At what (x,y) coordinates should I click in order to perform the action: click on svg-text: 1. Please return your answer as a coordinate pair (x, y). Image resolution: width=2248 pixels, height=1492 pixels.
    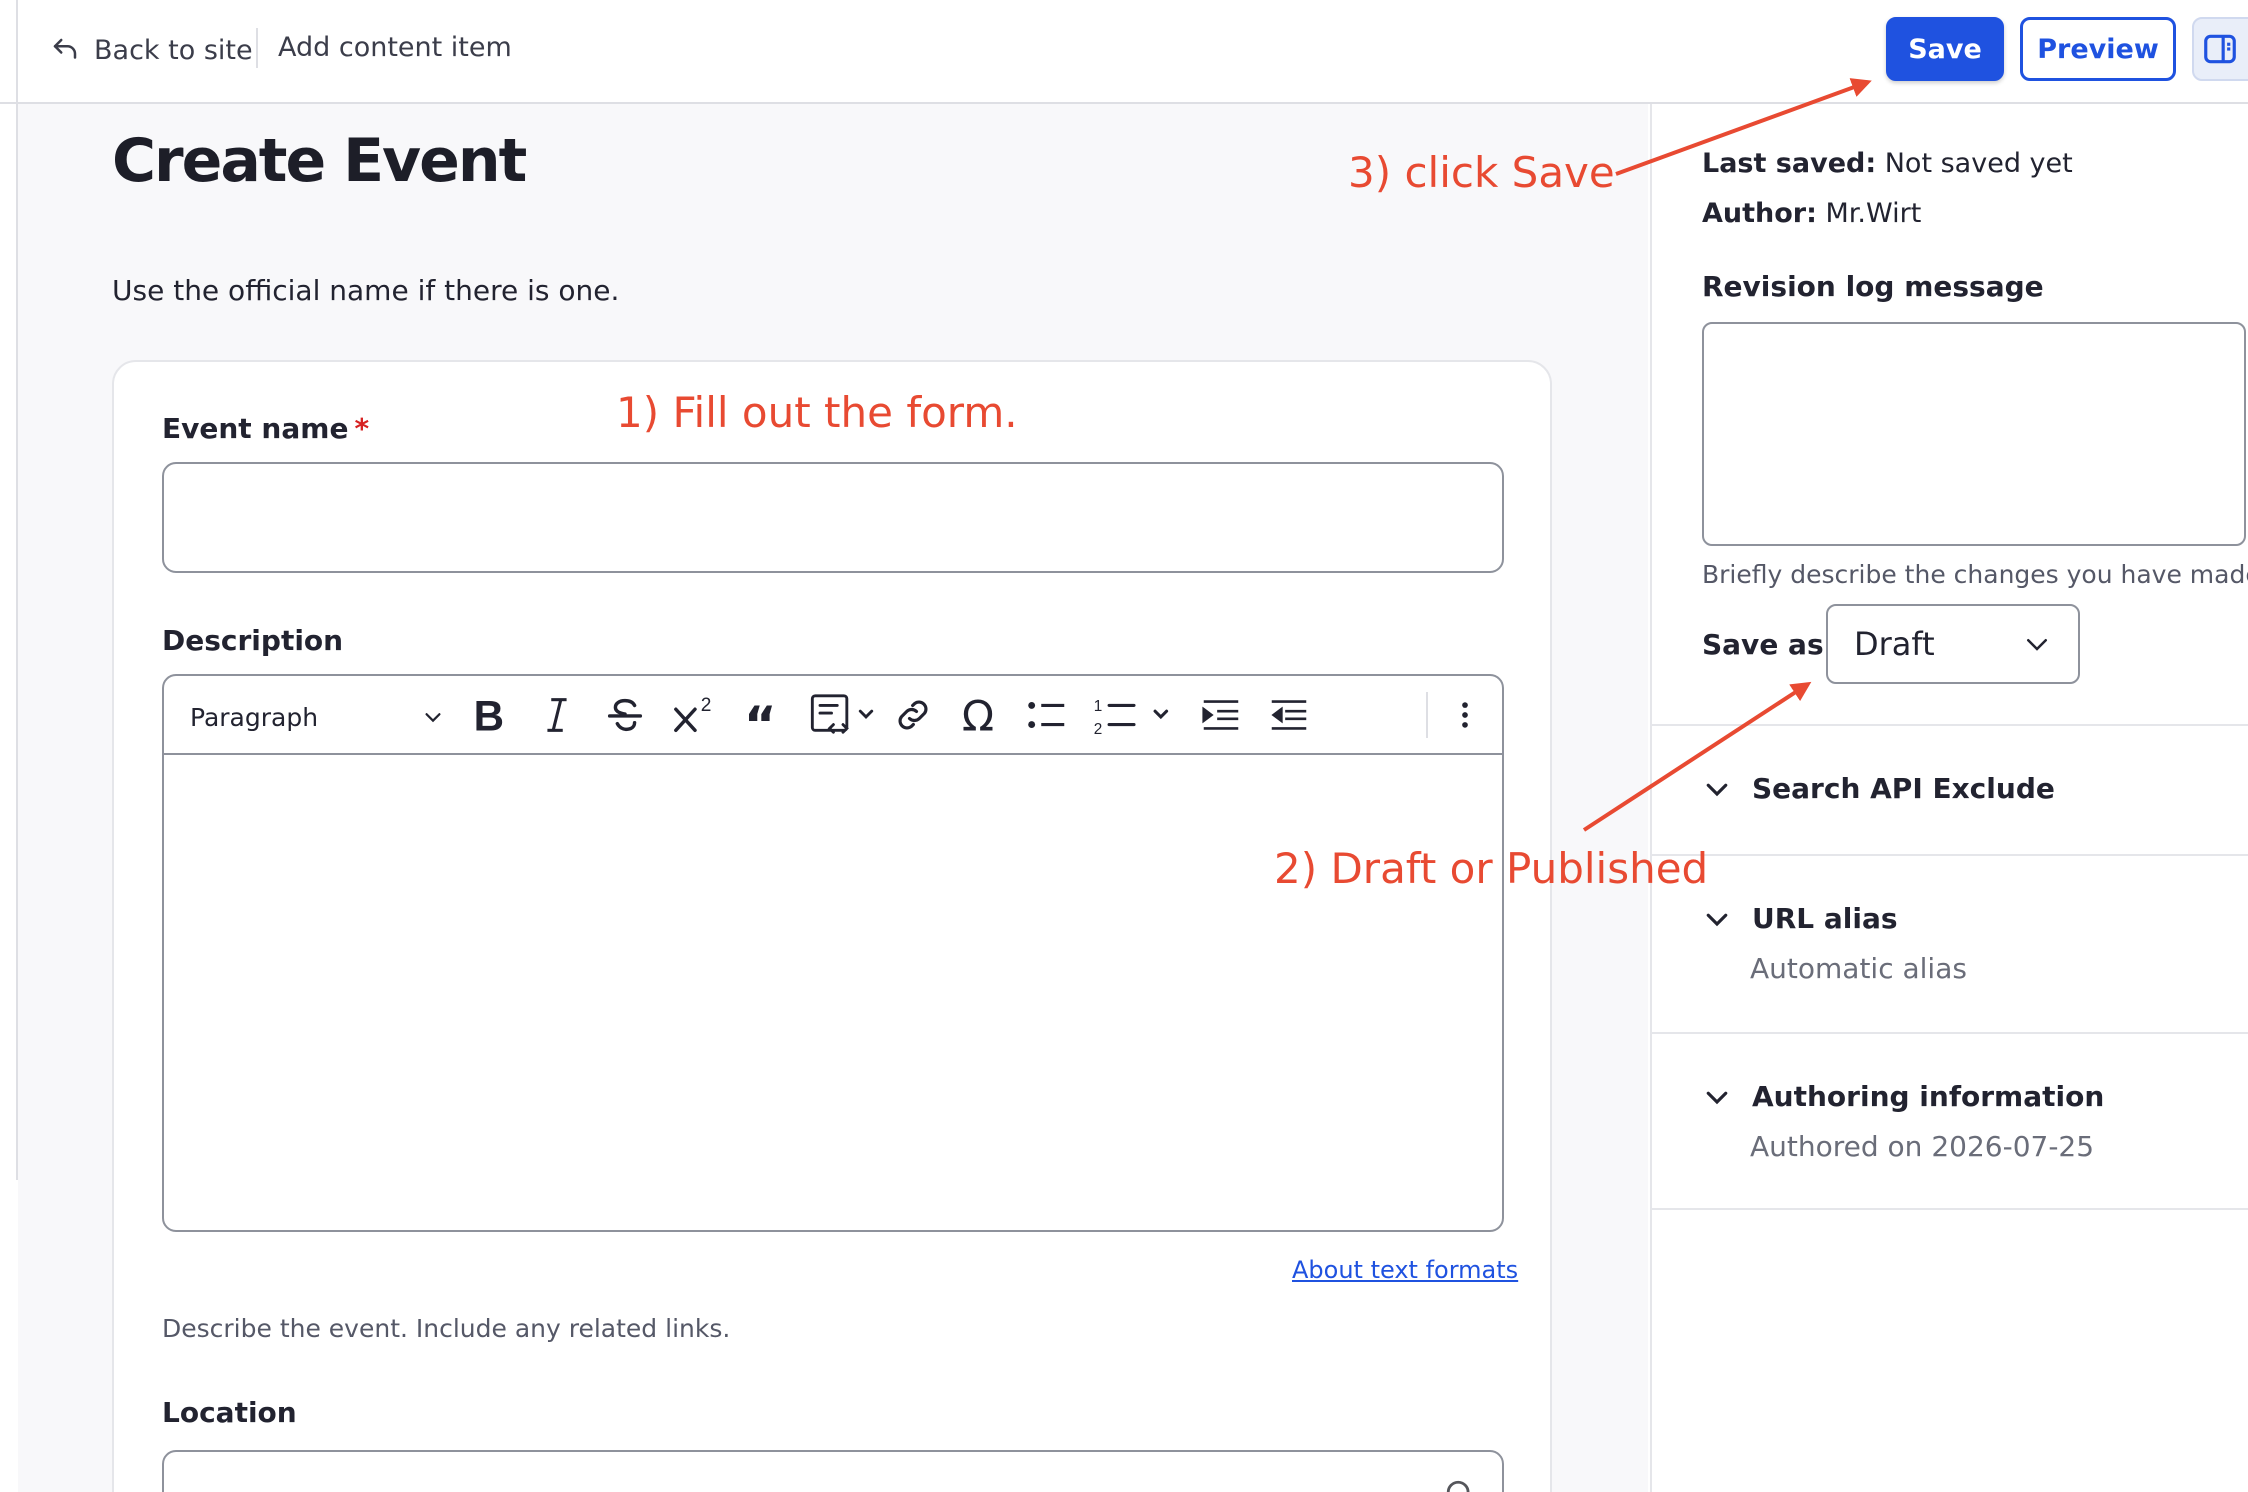
    Looking at the image, I should click on (1098, 706).